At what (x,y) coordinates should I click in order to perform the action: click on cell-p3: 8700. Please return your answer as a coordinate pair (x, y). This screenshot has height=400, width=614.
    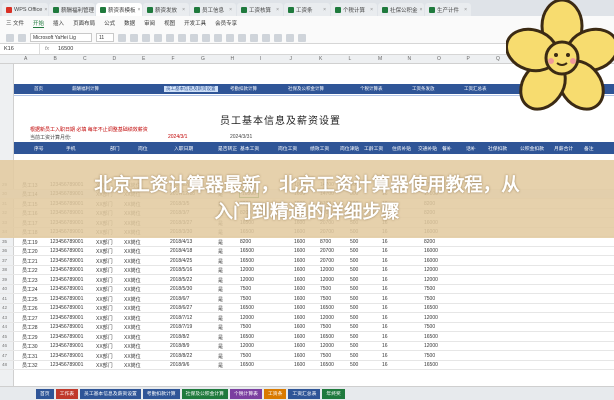
    Looking at the image, I should click on (325, 242).